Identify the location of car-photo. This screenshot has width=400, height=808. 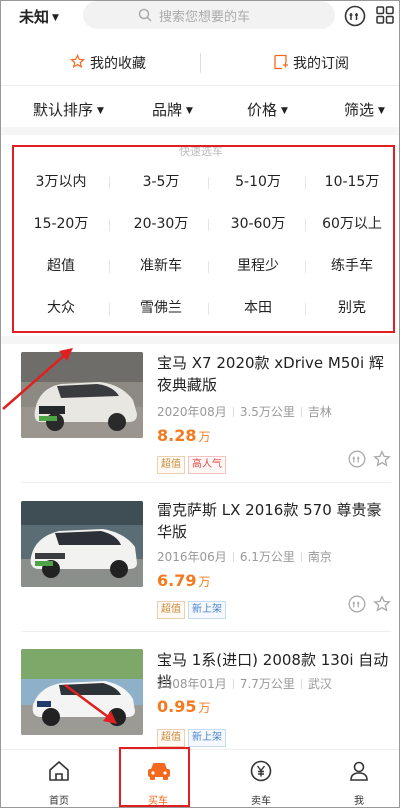
(82, 544).